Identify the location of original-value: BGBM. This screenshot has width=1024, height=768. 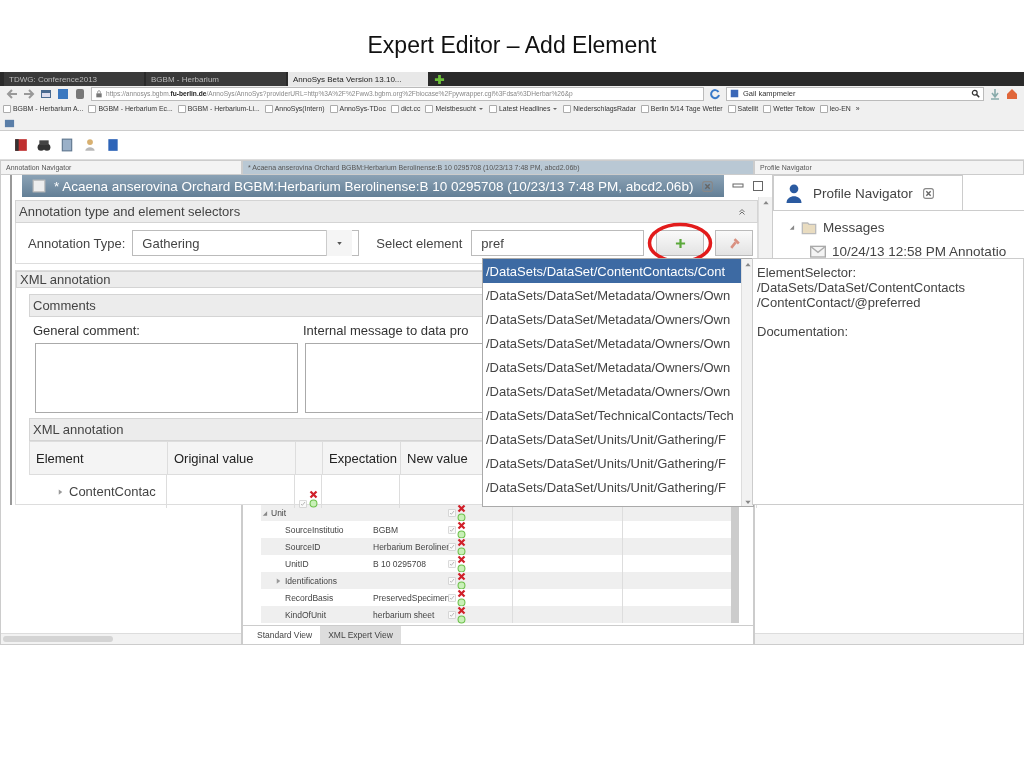
(386, 529).